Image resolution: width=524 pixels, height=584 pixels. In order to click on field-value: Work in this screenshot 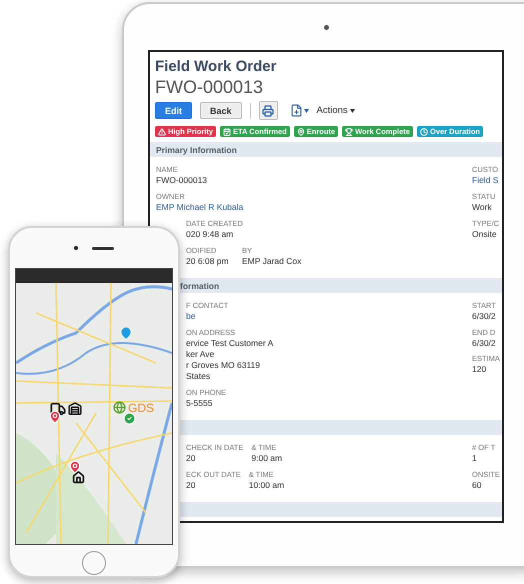, I will do `click(482, 207)`.